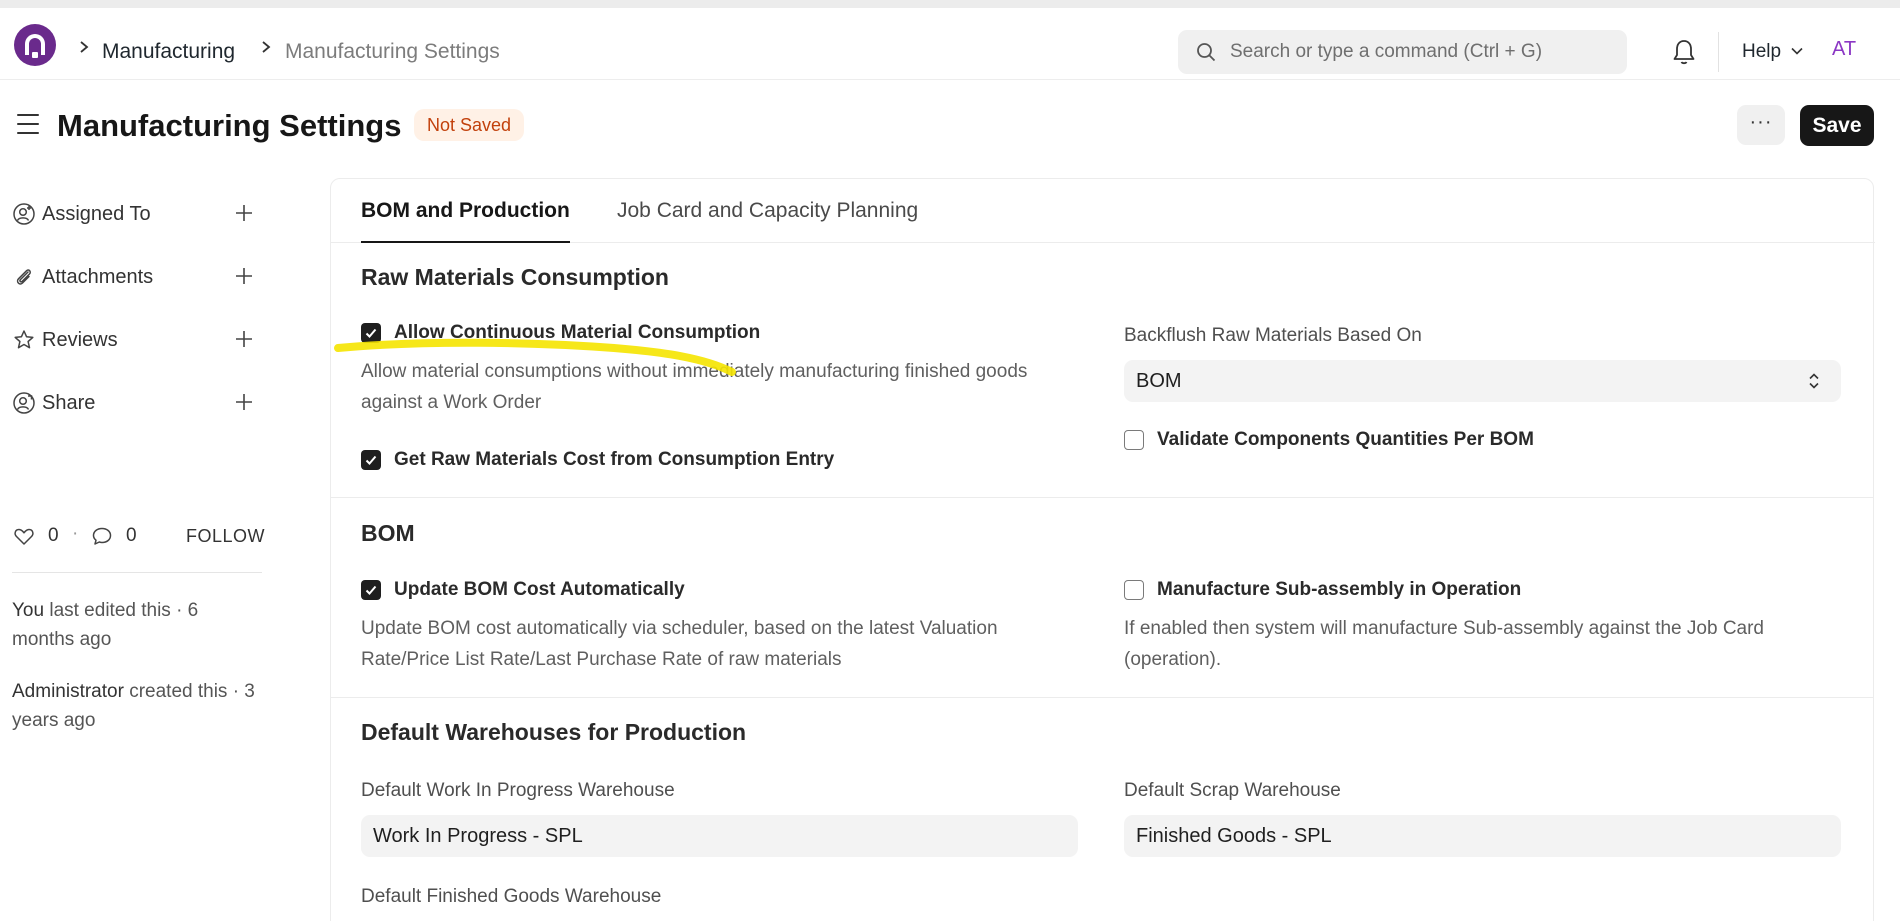 The image size is (1900, 921). What do you see at coordinates (24, 536) in the screenshot?
I see `heart-icon` at bounding box center [24, 536].